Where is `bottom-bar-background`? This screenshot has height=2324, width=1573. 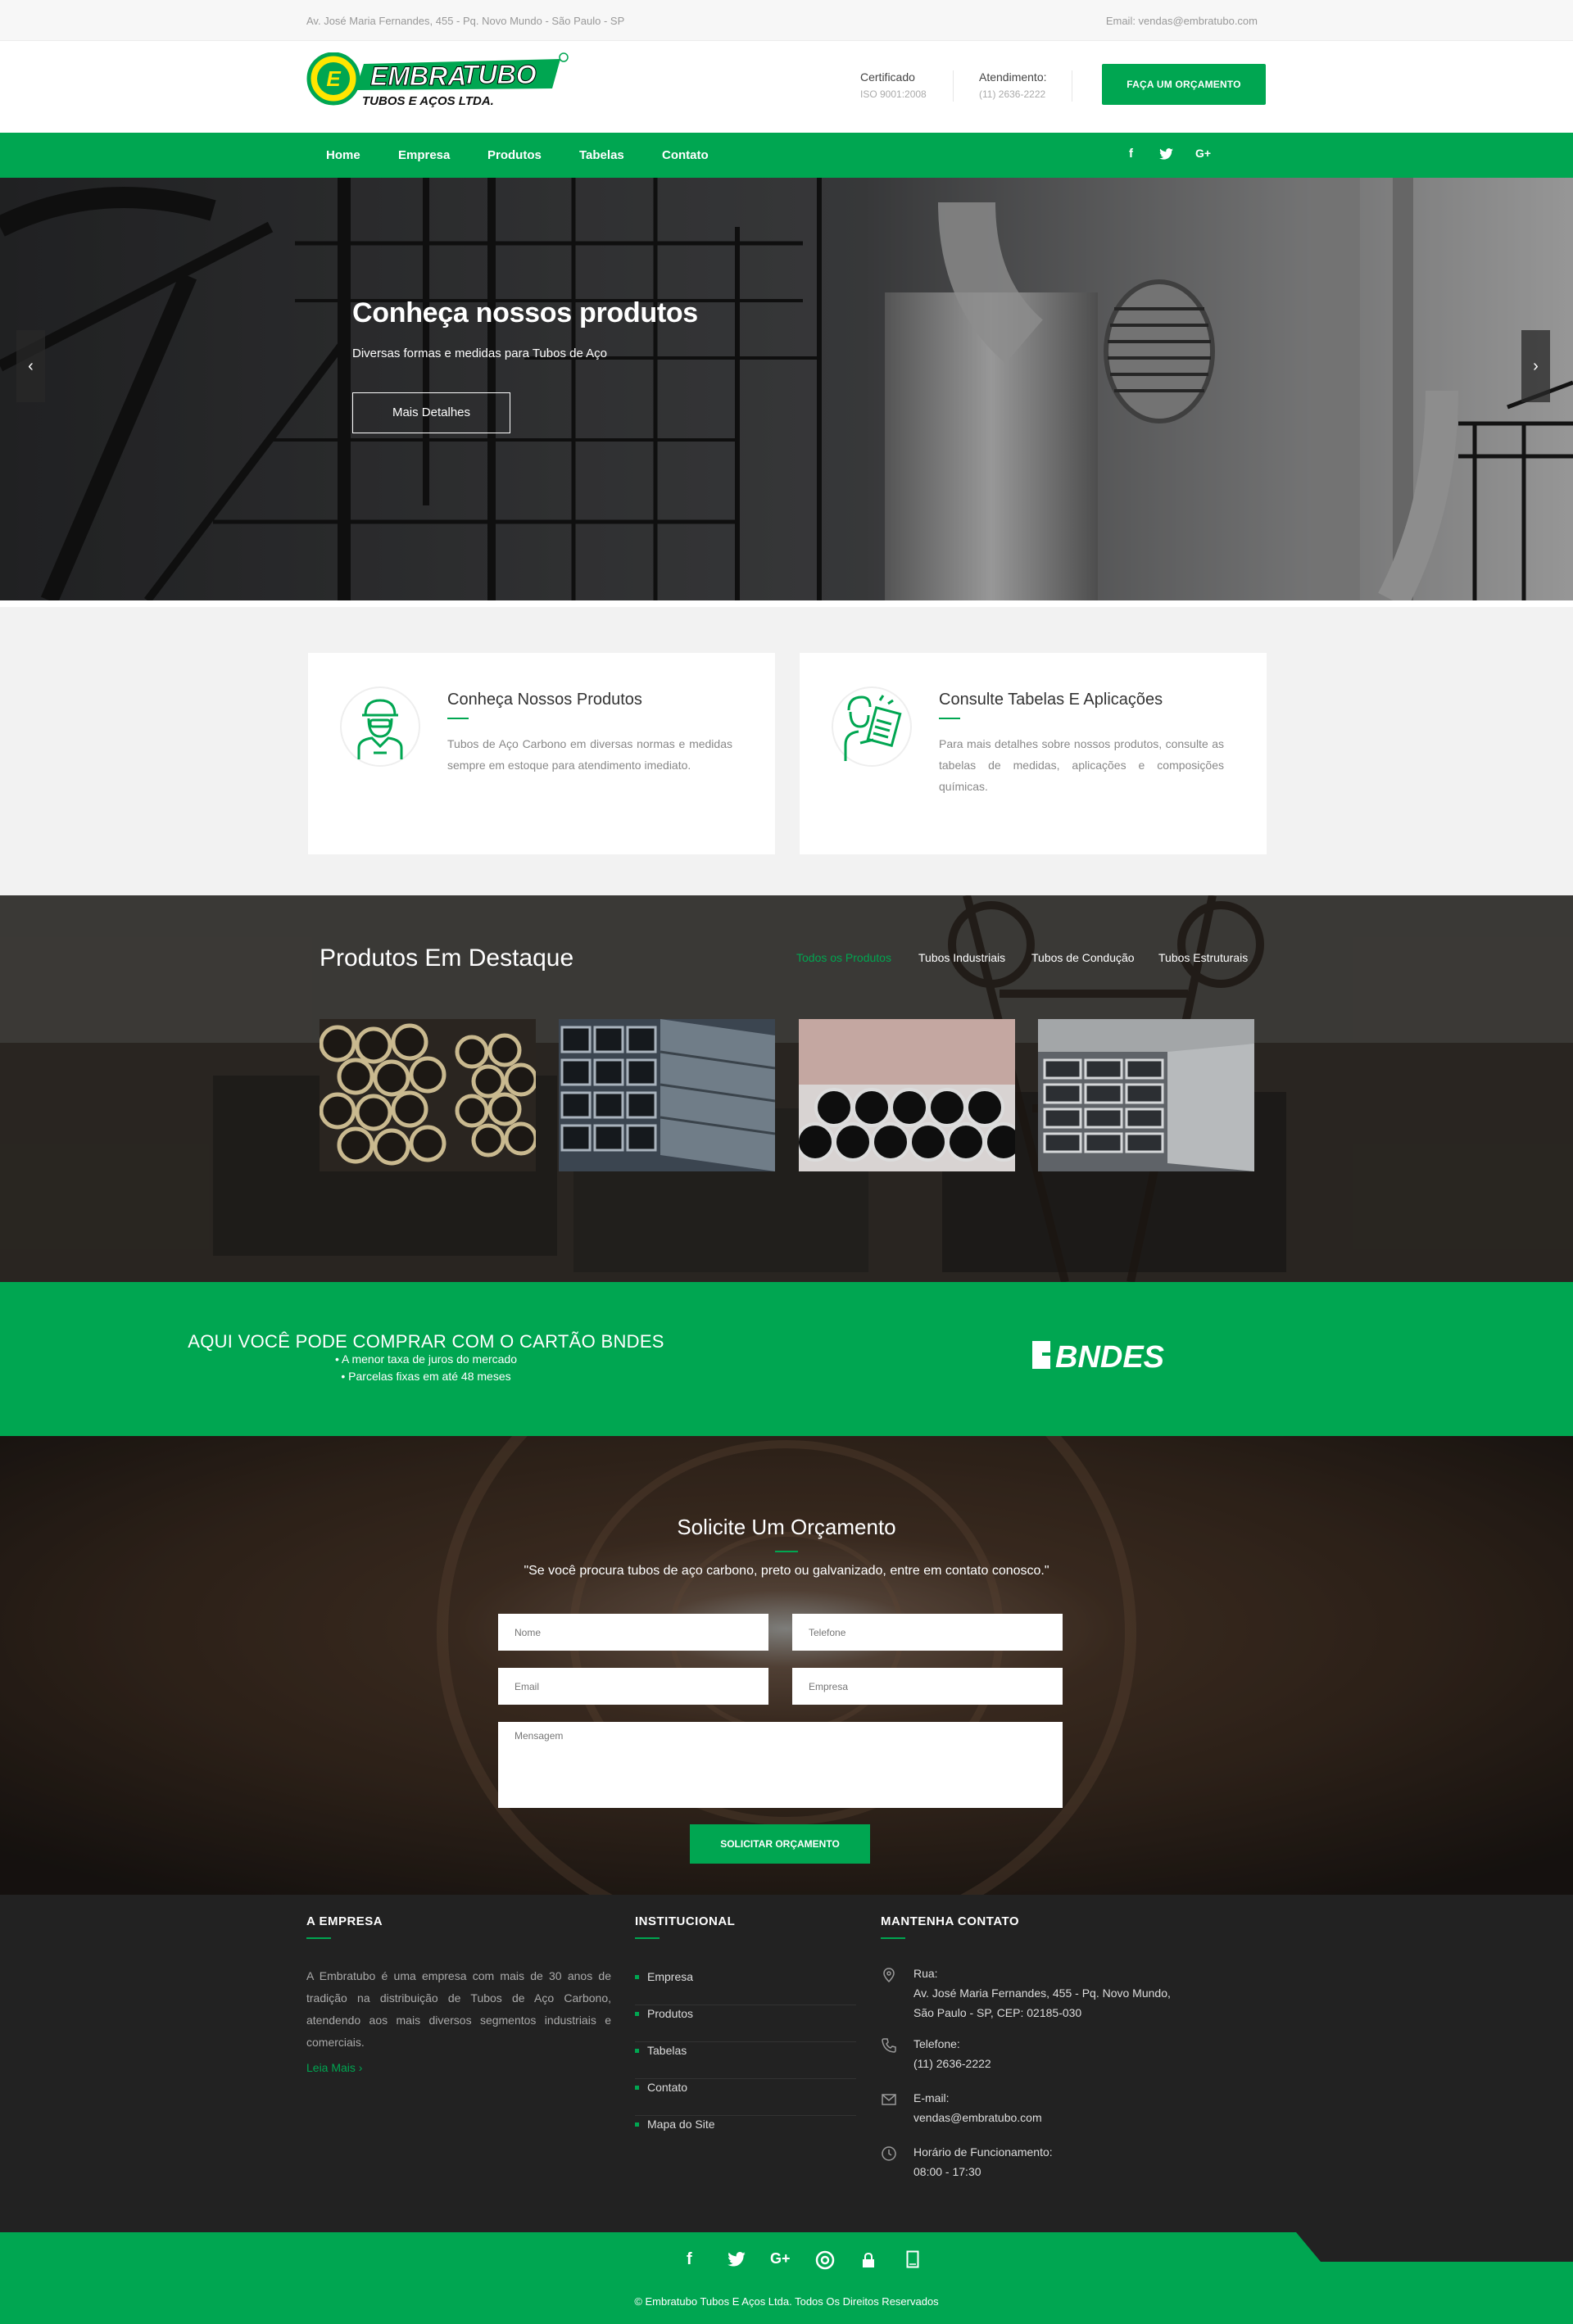
bottom-bar-background is located at coordinates (786, 2278).